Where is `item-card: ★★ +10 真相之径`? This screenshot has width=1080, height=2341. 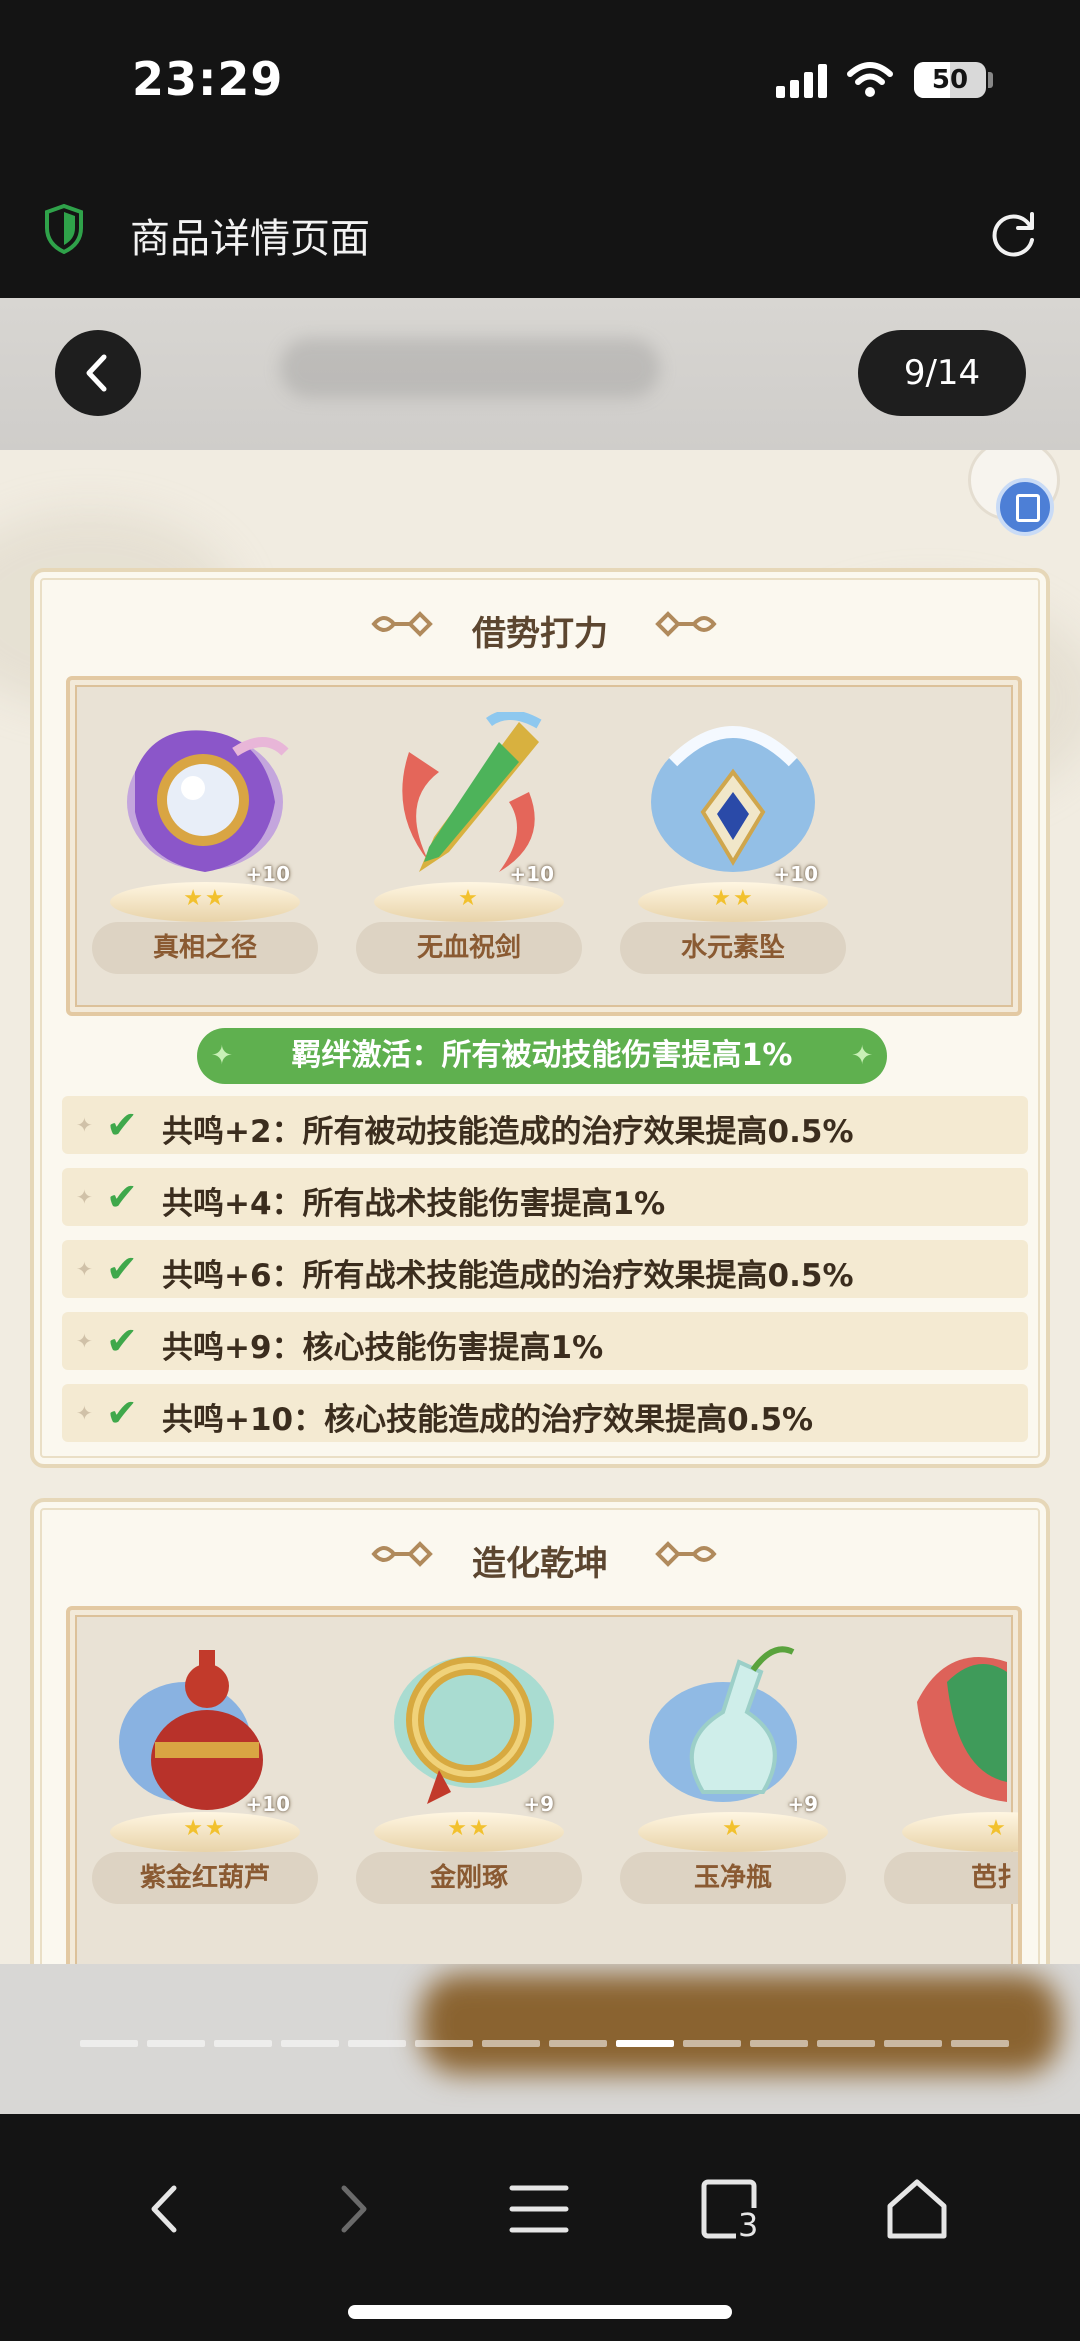 item-card: ★★ +10 真相之径 is located at coordinates (205, 843).